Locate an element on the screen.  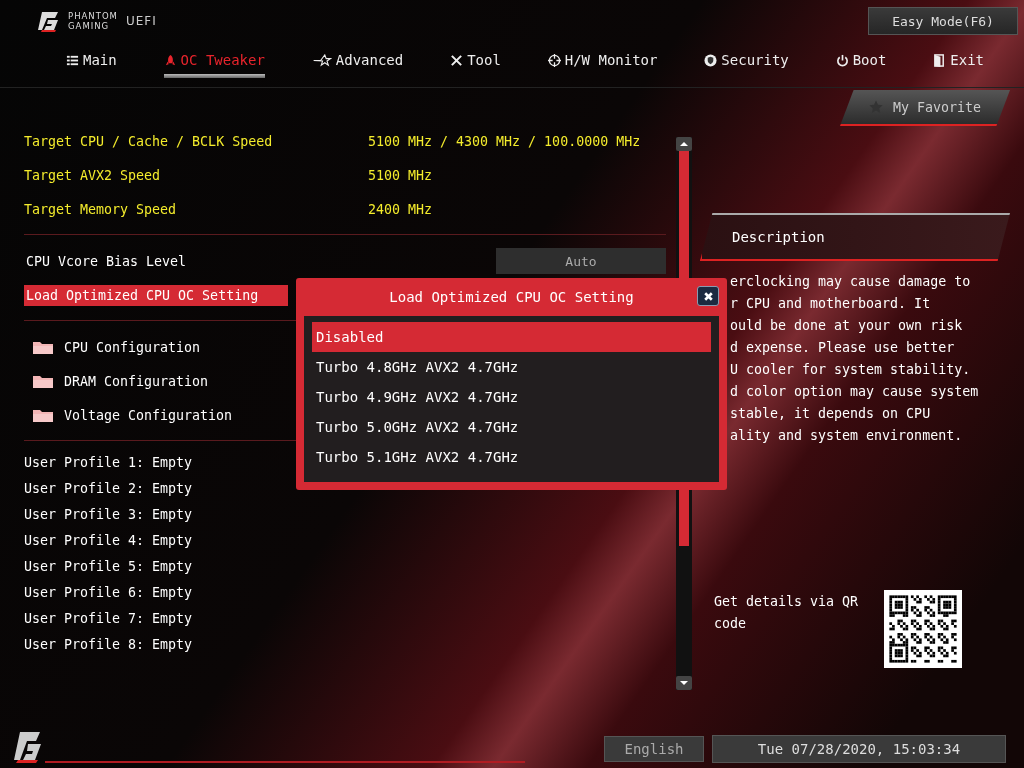
scroll-up-icon is located at coordinates (684, 144).